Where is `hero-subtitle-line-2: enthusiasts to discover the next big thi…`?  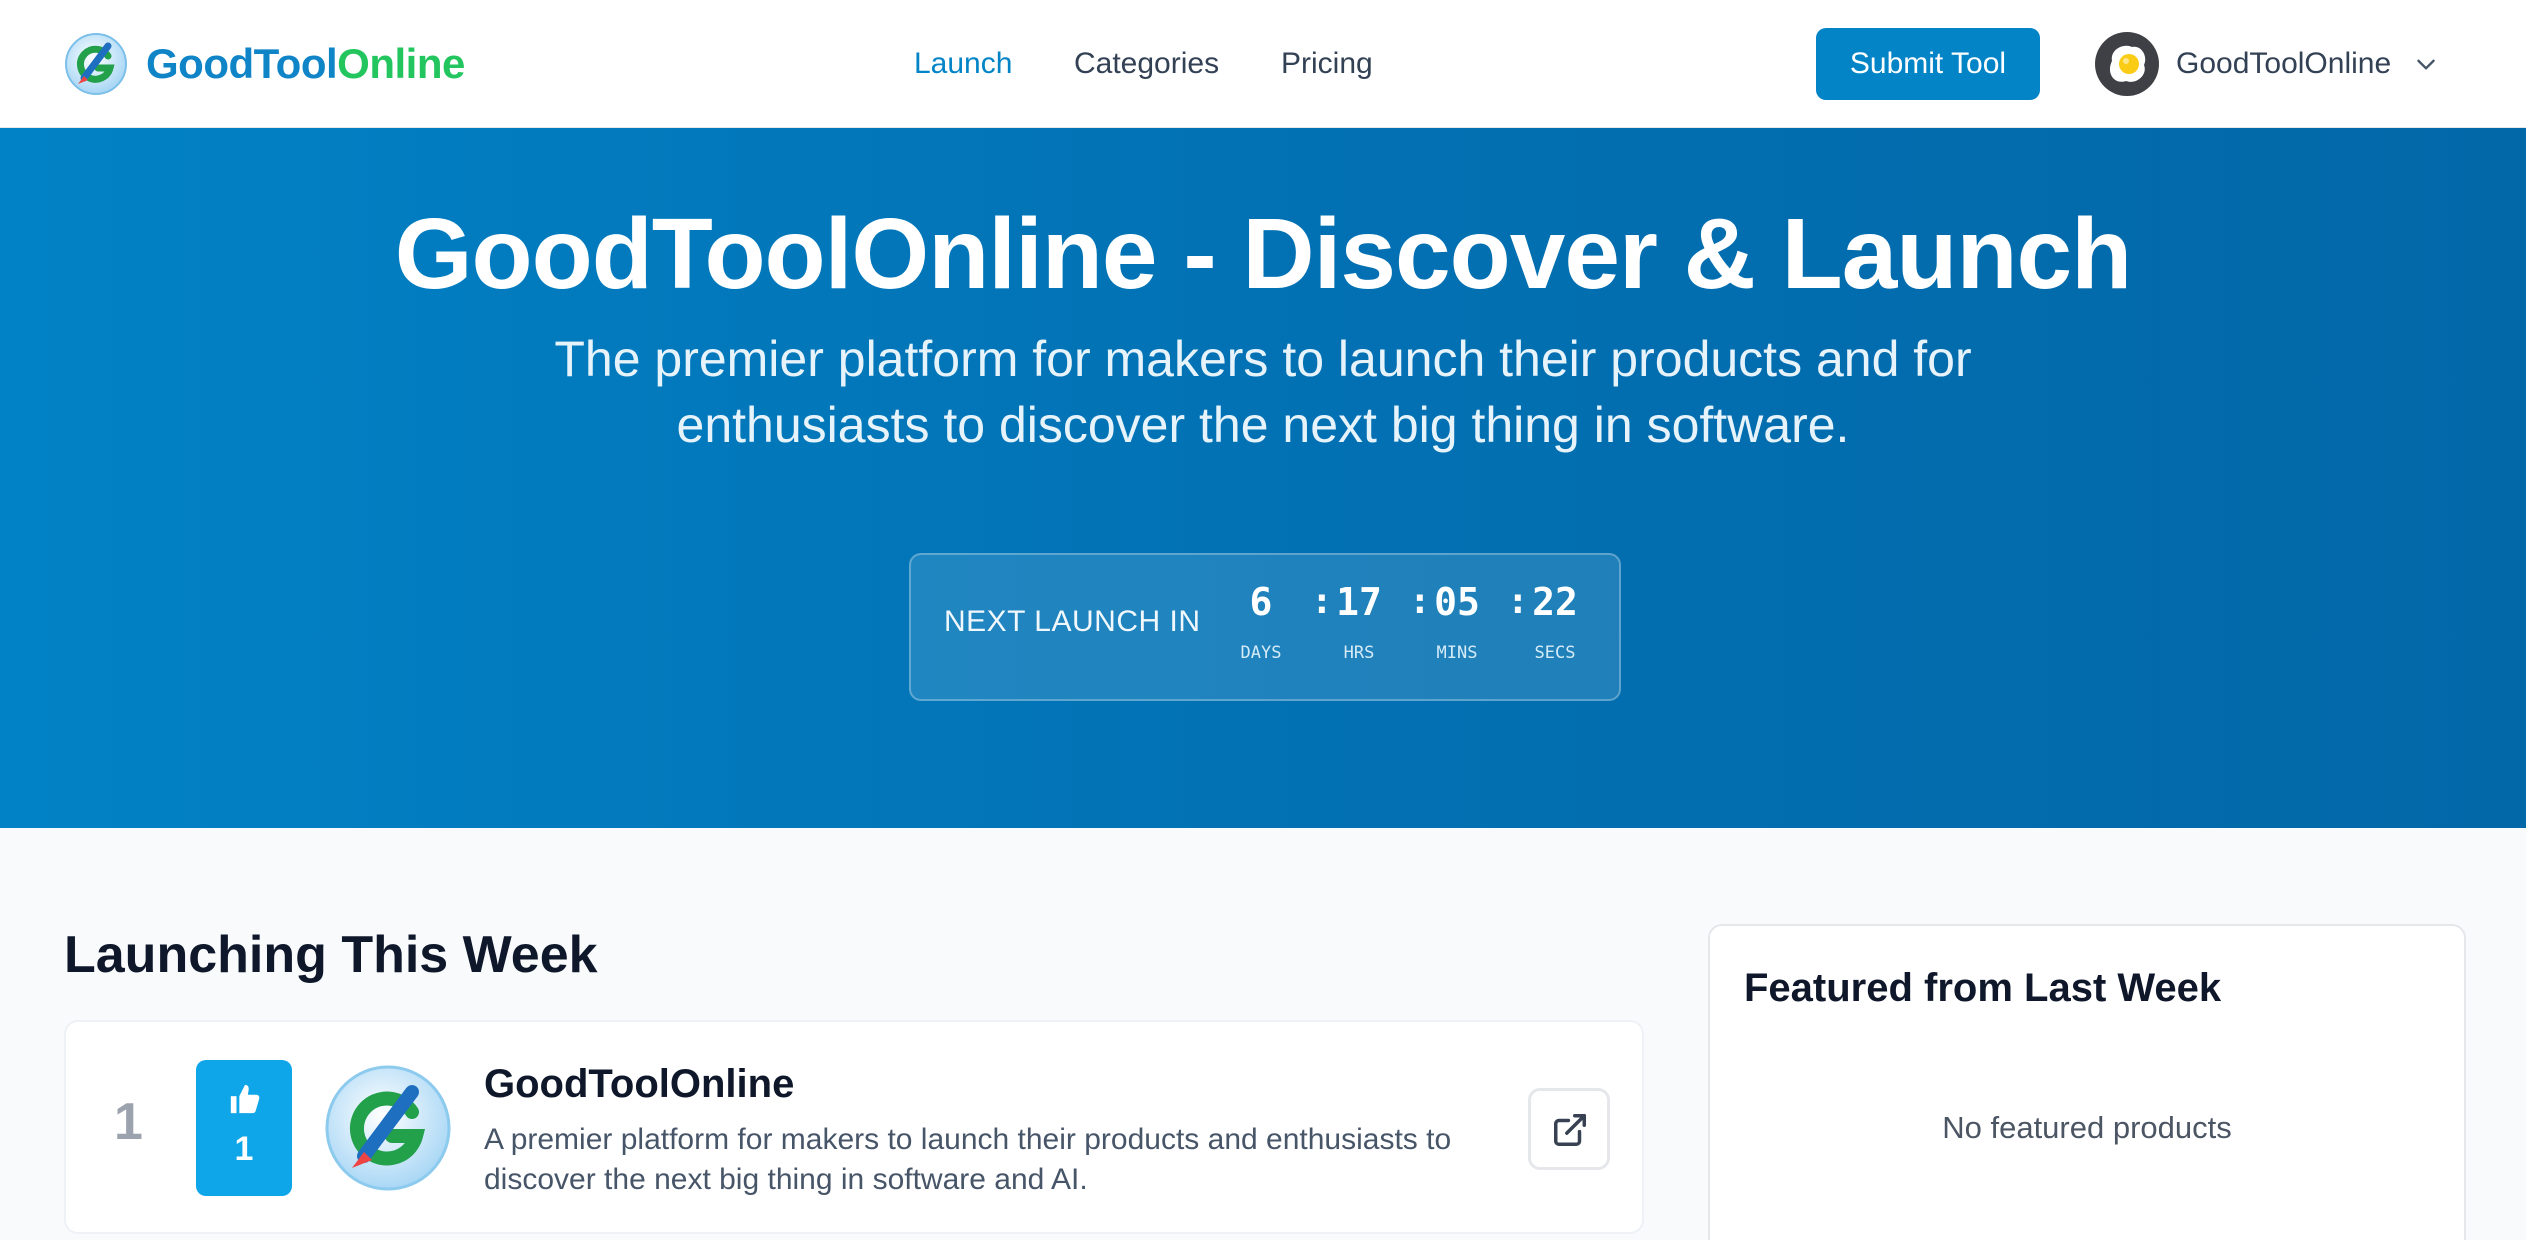 hero-subtitle-line-2: enthusiasts to discover the next big thi… is located at coordinates (1263, 425).